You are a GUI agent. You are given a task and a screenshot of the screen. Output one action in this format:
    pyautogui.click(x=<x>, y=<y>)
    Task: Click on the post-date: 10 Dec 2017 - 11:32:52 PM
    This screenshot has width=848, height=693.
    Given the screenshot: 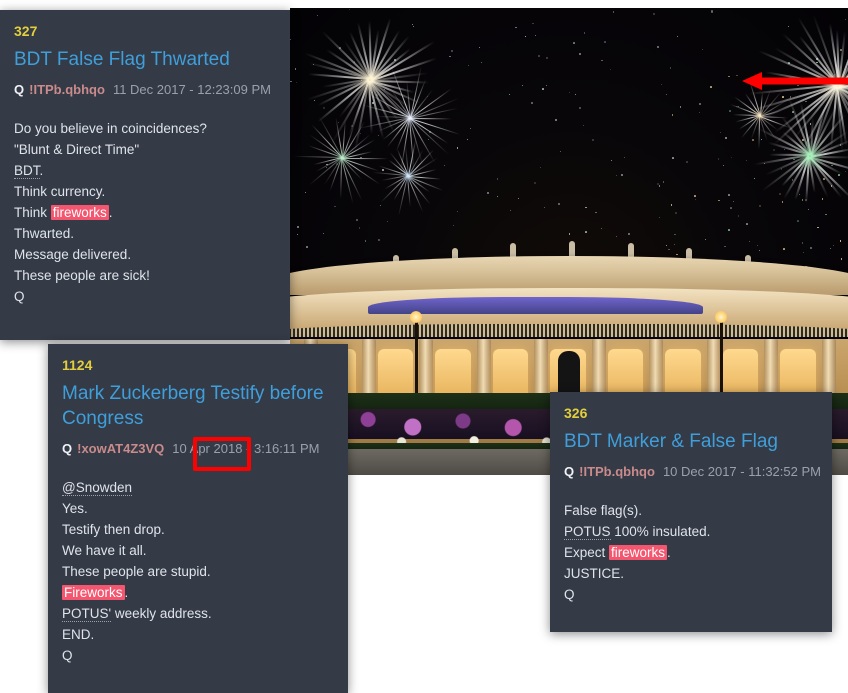 What is the action you would take?
    pyautogui.click(x=741, y=471)
    